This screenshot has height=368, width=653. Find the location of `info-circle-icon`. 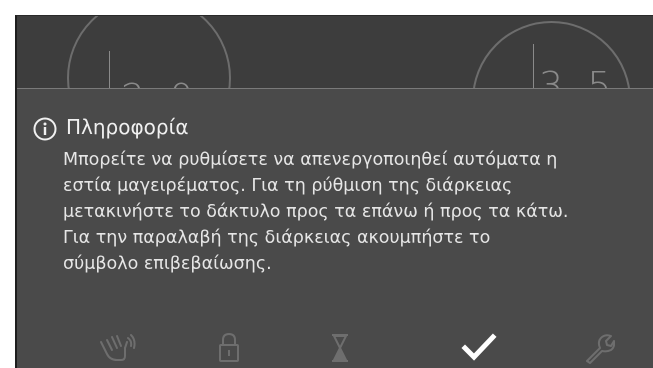

info-circle-icon is located at coordinates (45, 129).